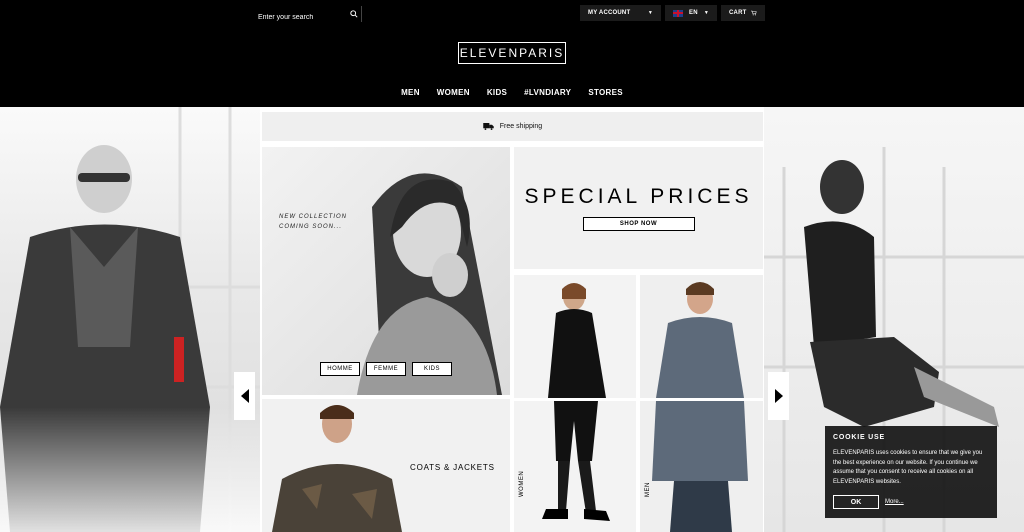 The height and width of the screenshot is (532, 1024). I want to click on cart-label: CART, so click(738, 13).